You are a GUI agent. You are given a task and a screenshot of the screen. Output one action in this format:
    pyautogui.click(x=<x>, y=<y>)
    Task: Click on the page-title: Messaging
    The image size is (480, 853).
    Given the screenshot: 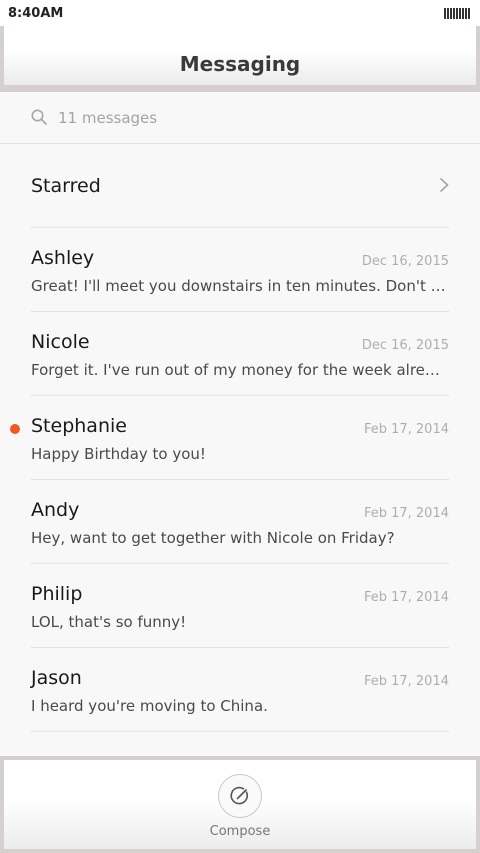 What is the action you would take?
    pyautogui.click(x=240, y=64)
    